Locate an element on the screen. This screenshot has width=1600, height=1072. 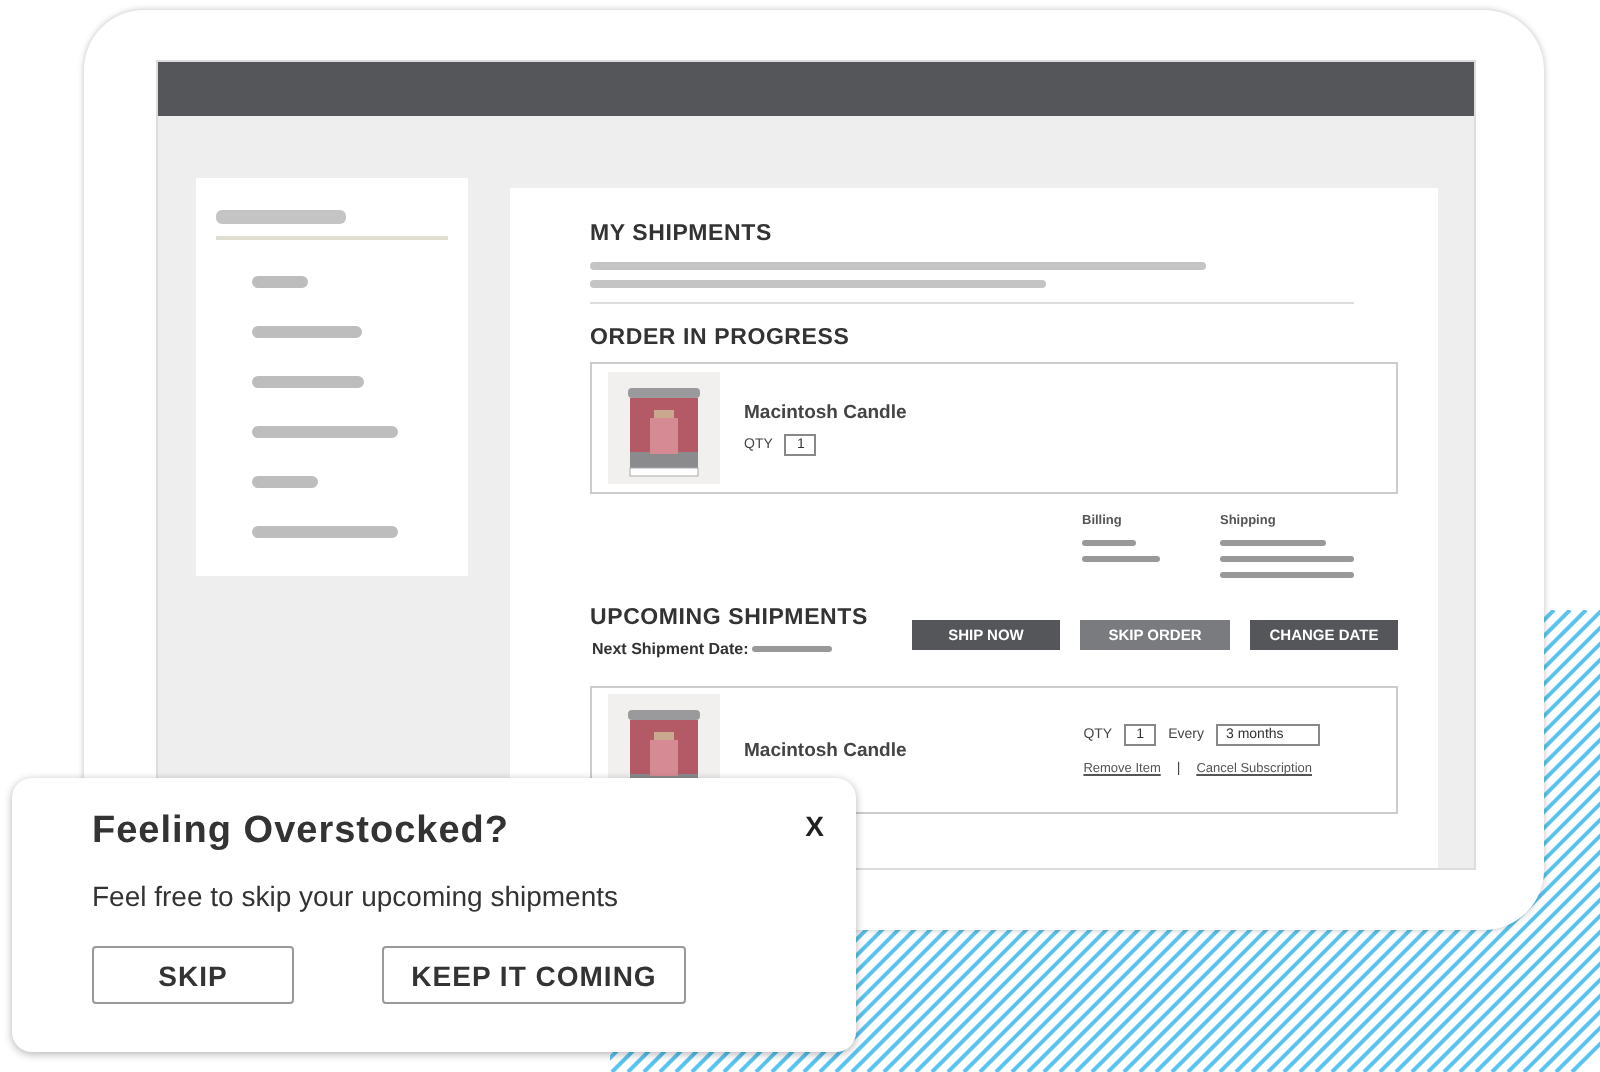
popup-title: Feeling Overstocked? is located at coordinates (302, 832).